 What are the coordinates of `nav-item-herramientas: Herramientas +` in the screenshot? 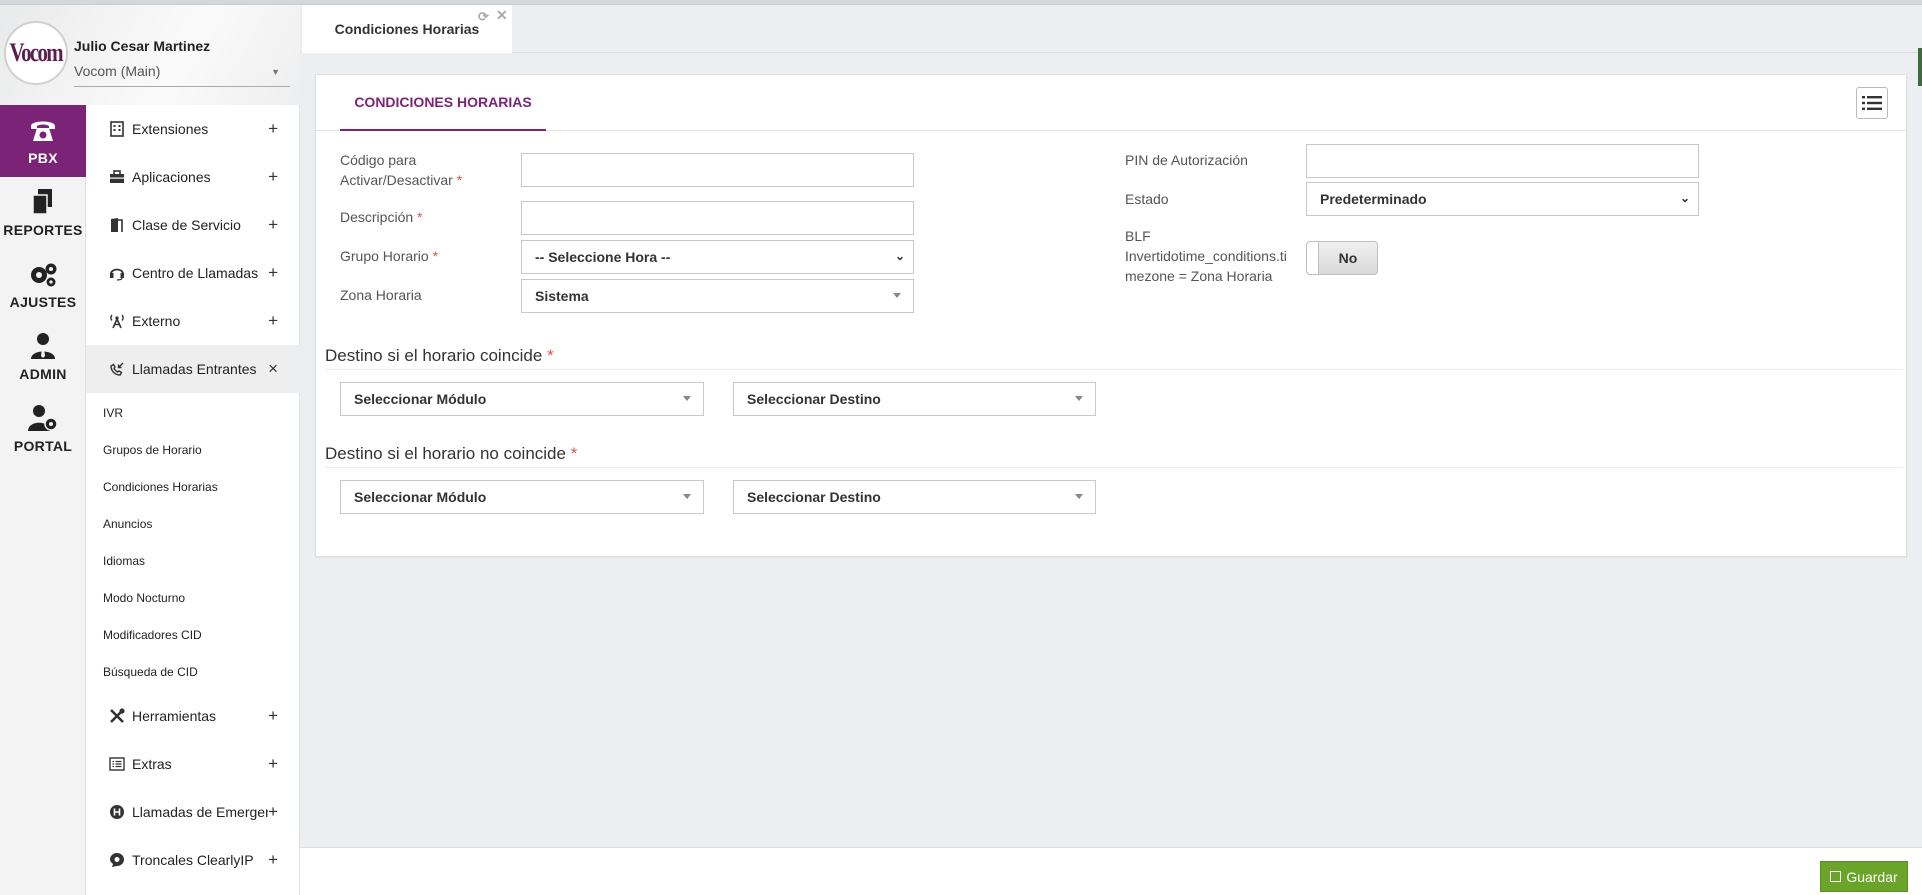 It's located at (193, 716).